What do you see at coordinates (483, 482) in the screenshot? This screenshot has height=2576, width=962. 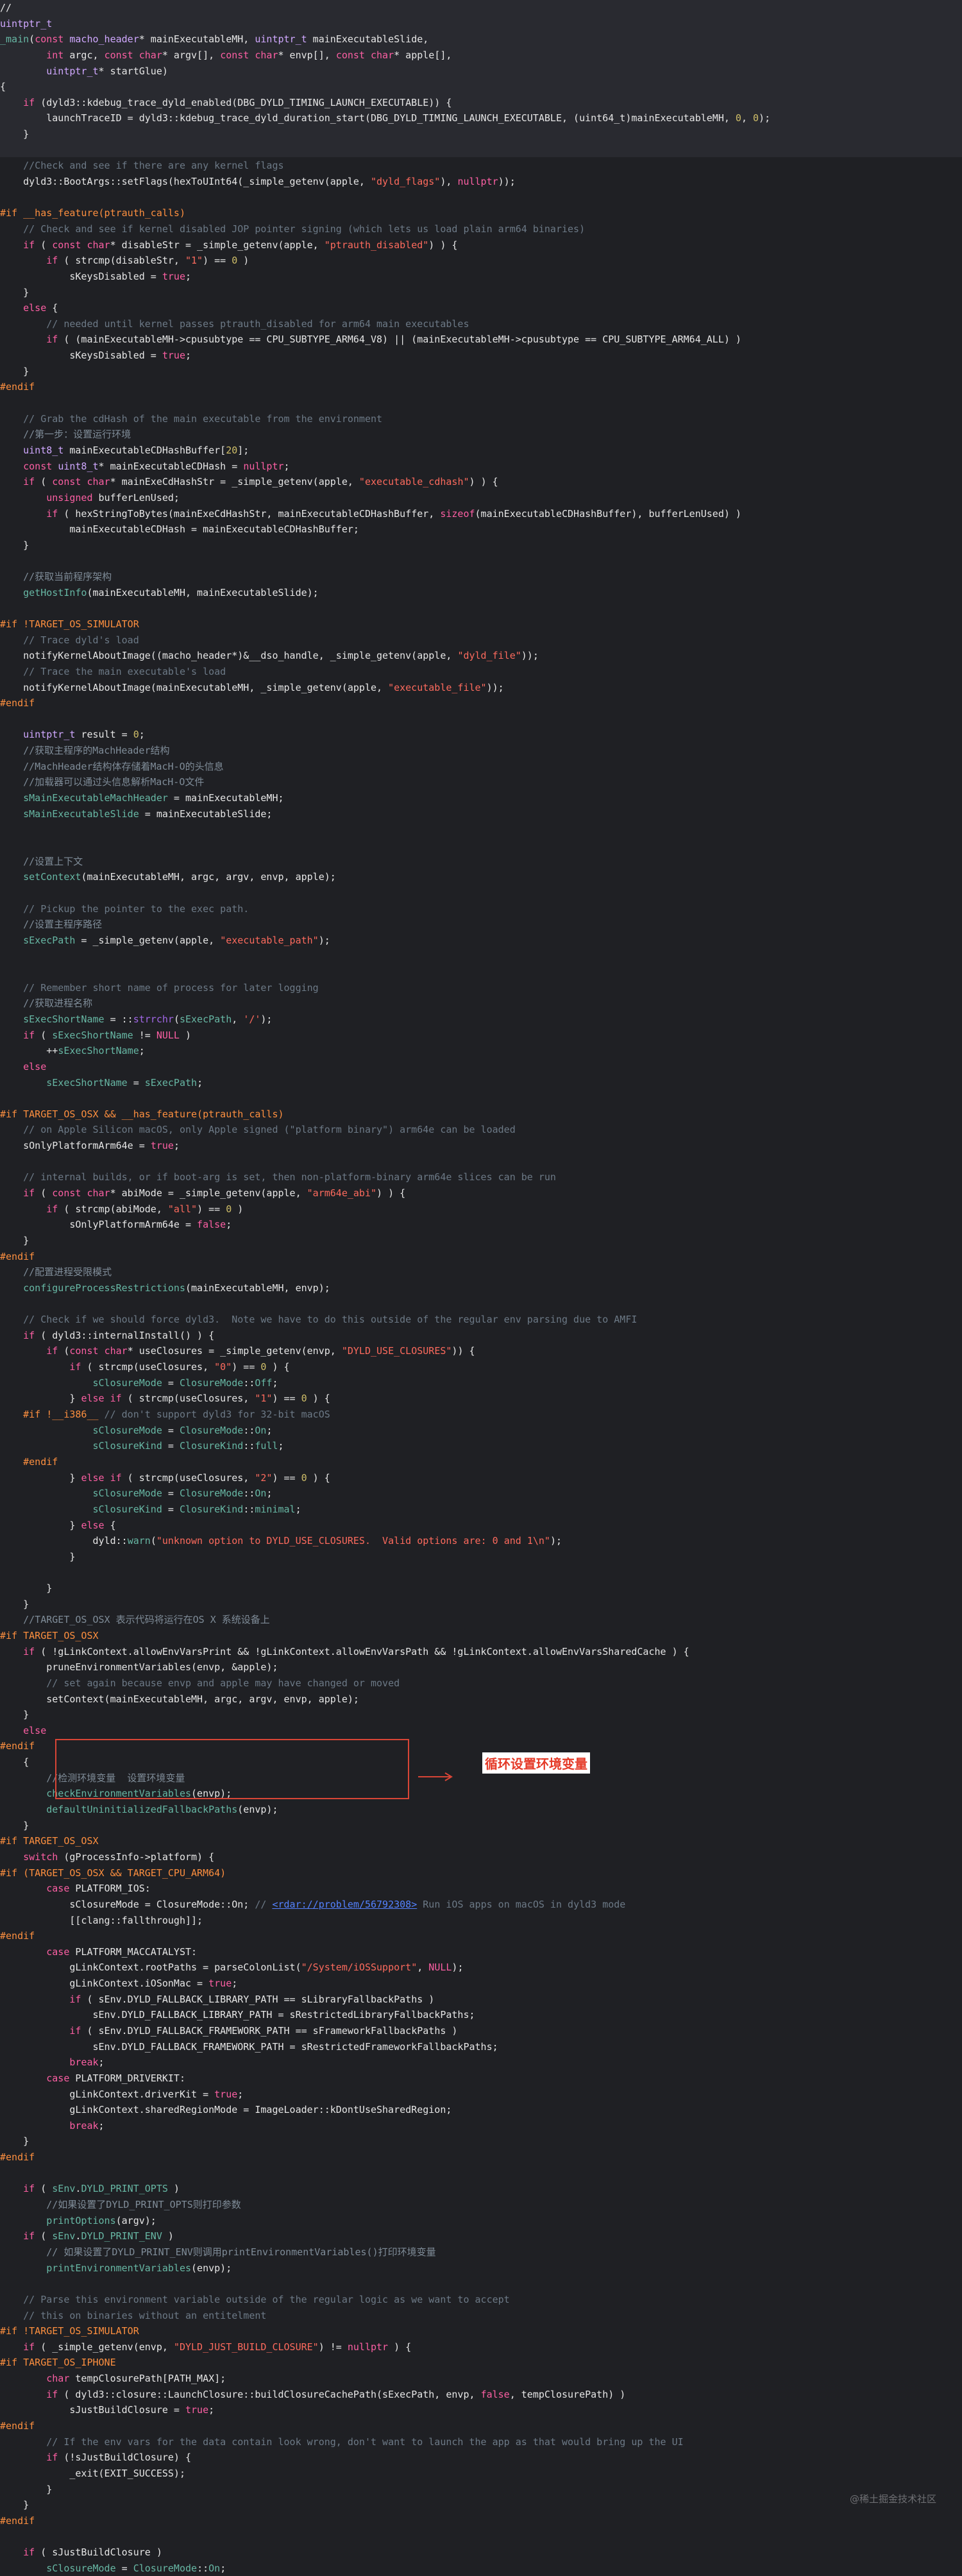 I see `code-token: ) ) {` at bounding box center [483, 482].